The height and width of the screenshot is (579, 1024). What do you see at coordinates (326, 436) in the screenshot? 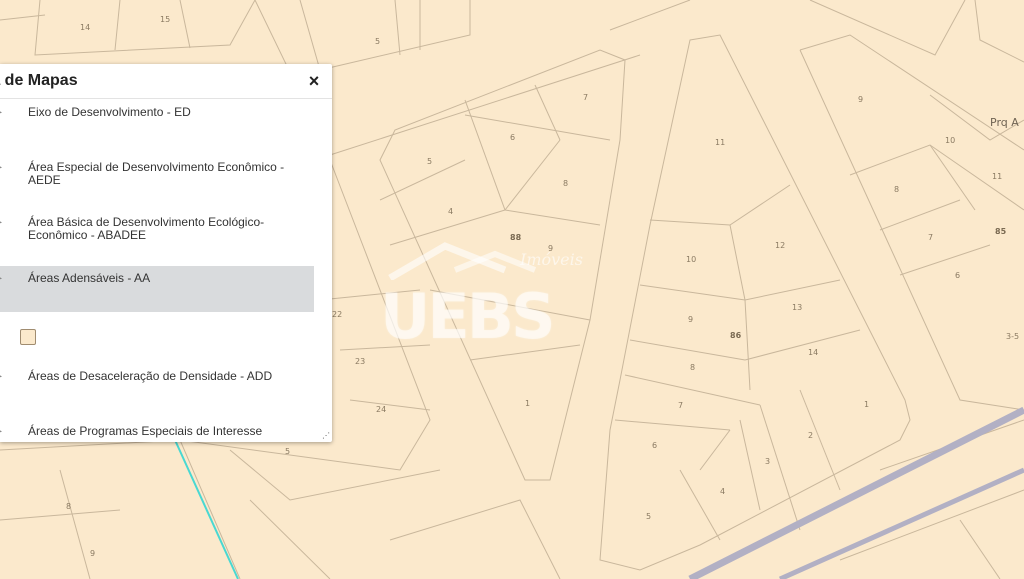
I see `resize-handle-icon: ⋰` at bounding box center [326, 436].